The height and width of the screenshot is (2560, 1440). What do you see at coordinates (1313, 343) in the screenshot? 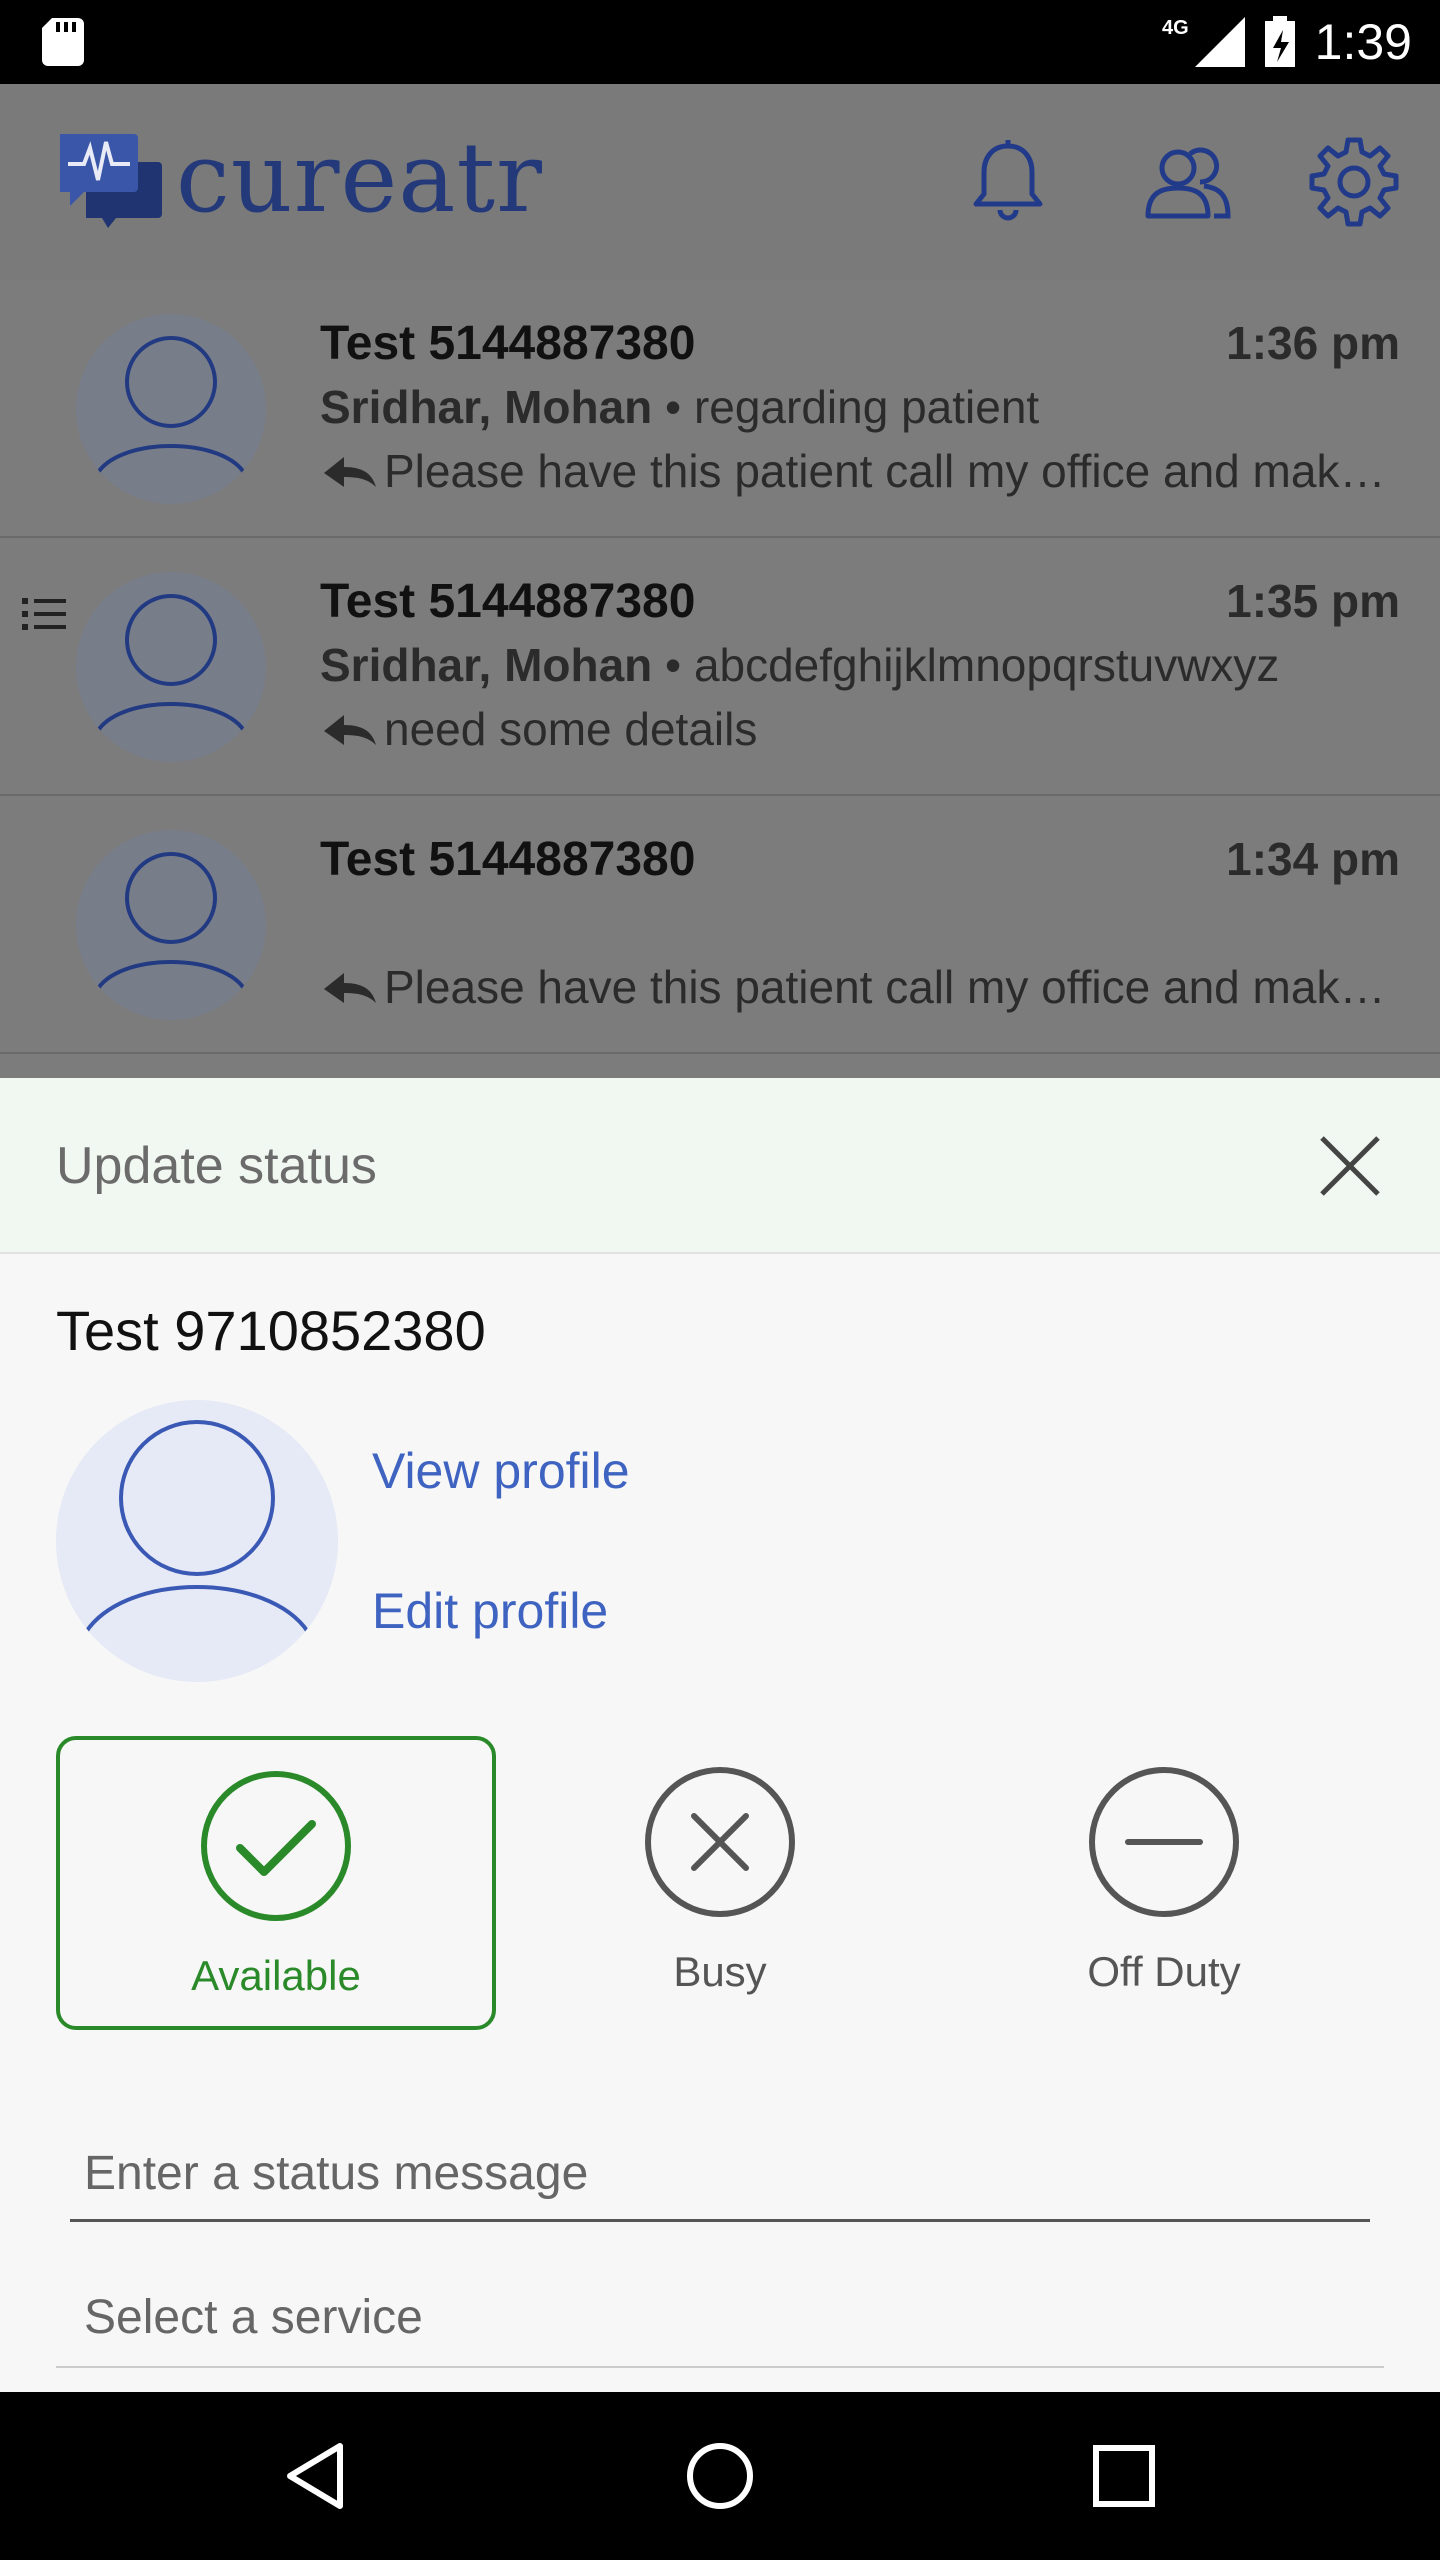
I see `message-time: 1:36 pm` at bounding box center [1313, 343].